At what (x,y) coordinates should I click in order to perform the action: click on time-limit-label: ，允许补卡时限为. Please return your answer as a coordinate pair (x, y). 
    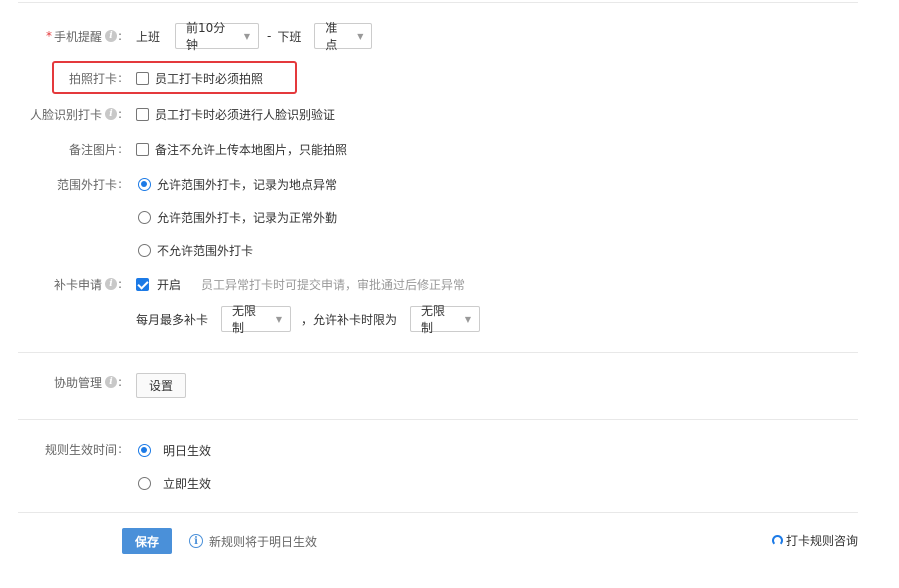
    Looking at the image, I should click on (349, 319).